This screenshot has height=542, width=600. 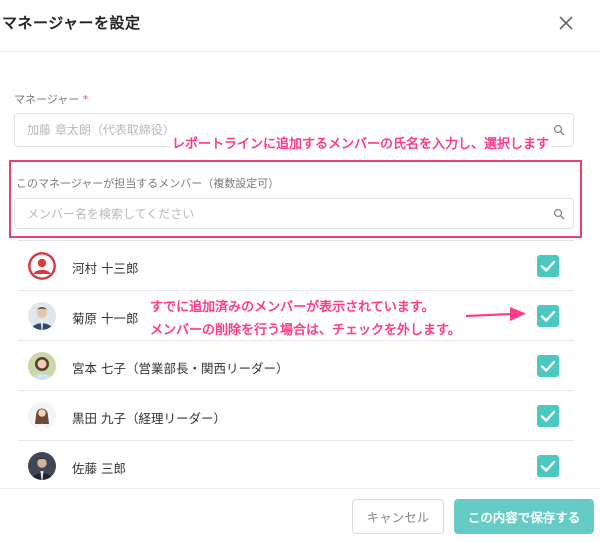 I want to click on manager-label-text: マネージャー, so click(x=47, y=99).